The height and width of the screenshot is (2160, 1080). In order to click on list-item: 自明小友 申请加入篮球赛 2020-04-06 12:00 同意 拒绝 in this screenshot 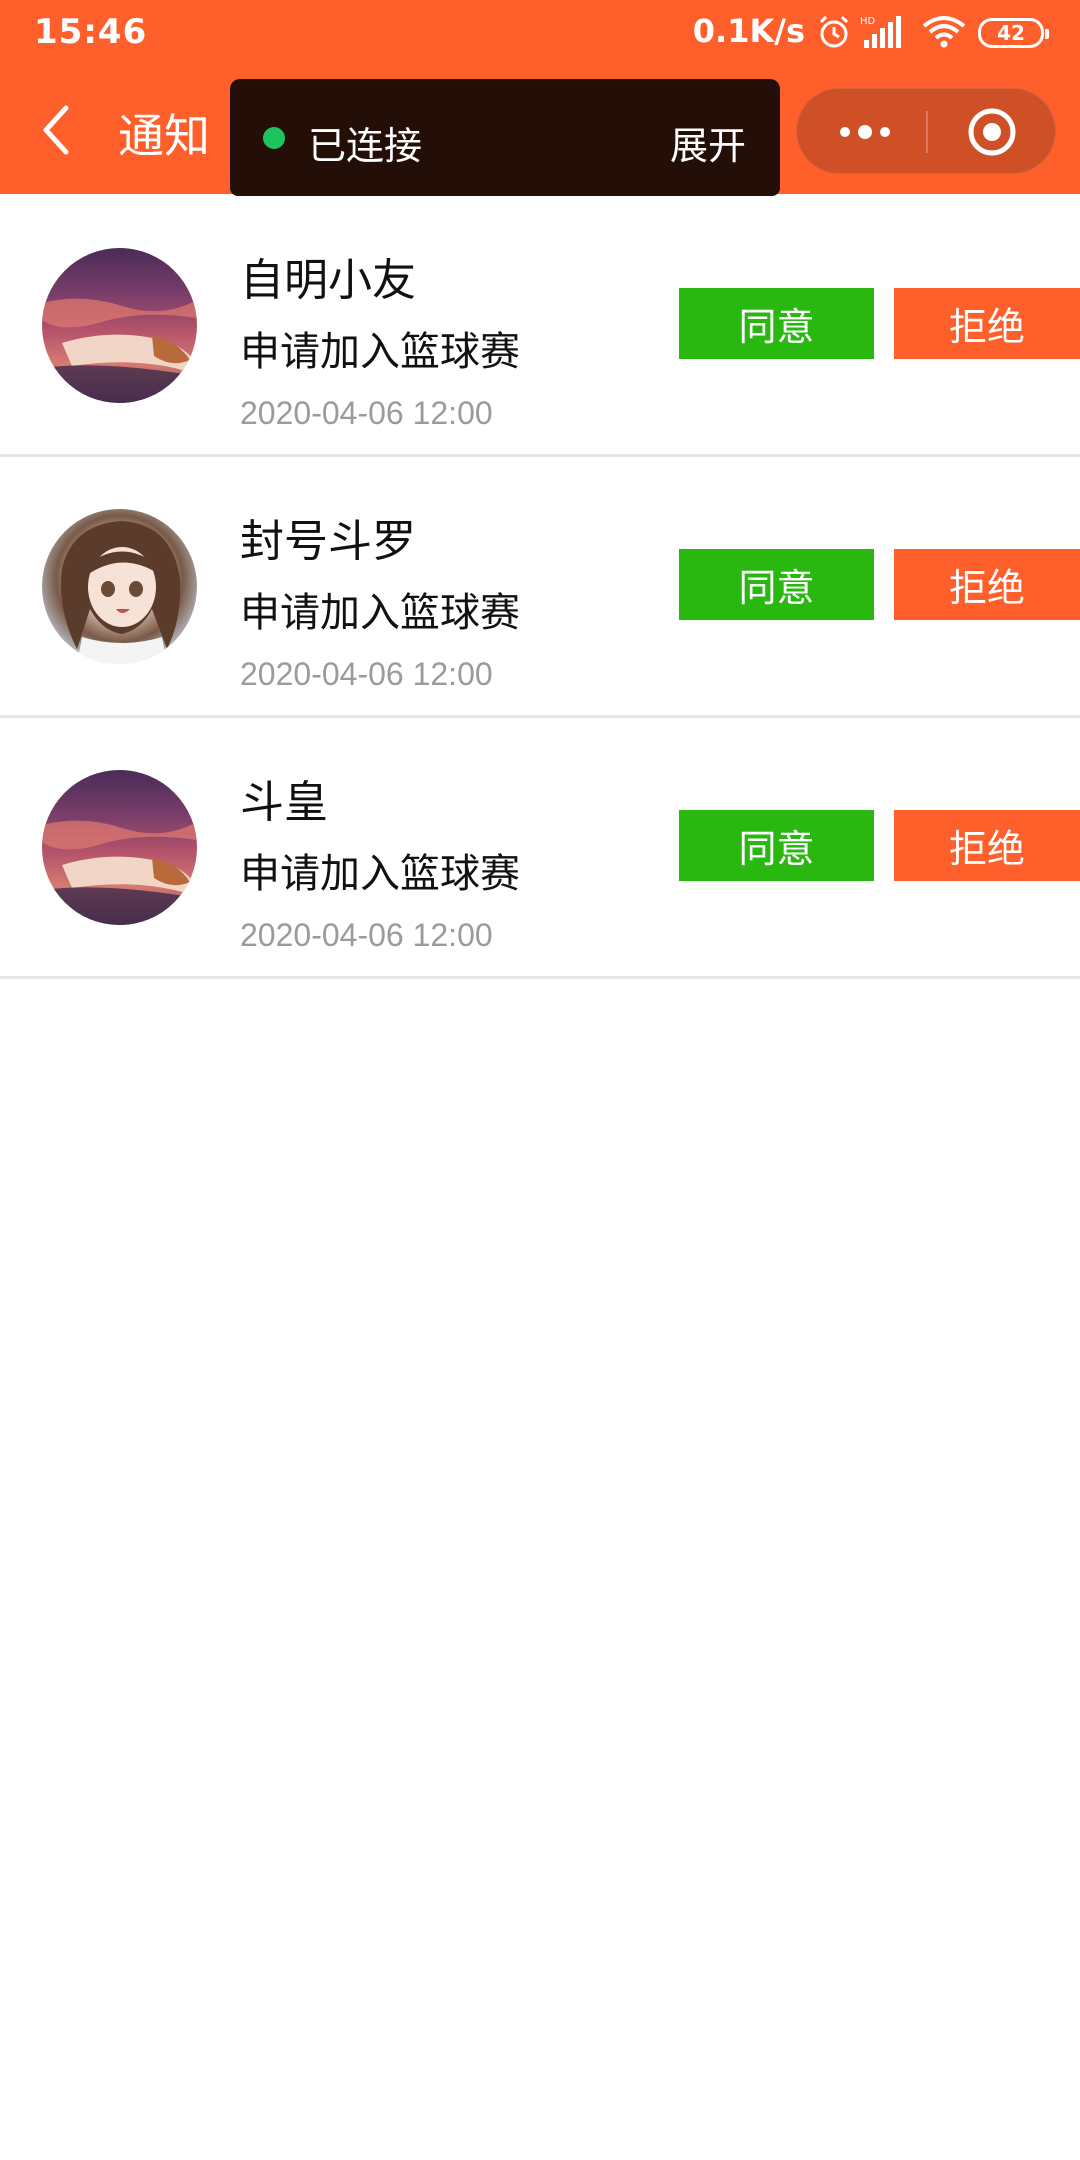, I will do `click(540, 326)`.